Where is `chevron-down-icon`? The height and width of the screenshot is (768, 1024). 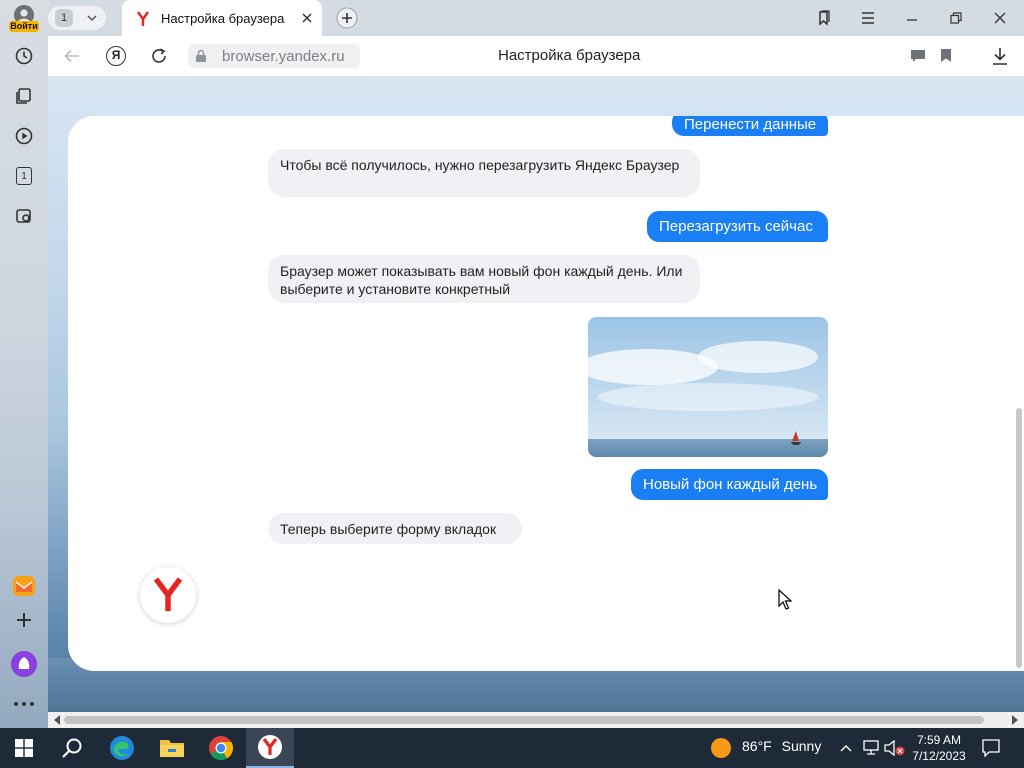
chevron-down-icon is located at coordinates (92, 18).